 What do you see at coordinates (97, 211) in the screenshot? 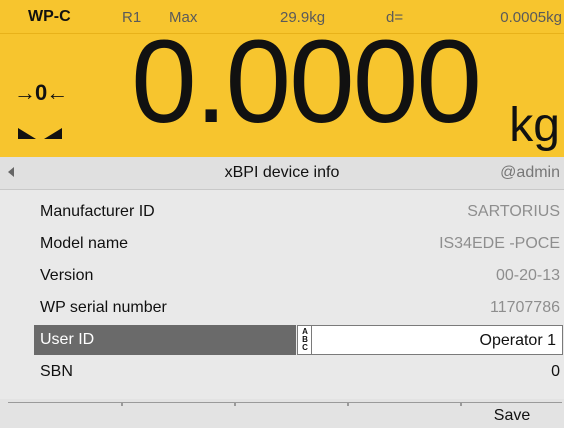
I see `row-label: Manufacturer ID` at bounding box center [97, 211].